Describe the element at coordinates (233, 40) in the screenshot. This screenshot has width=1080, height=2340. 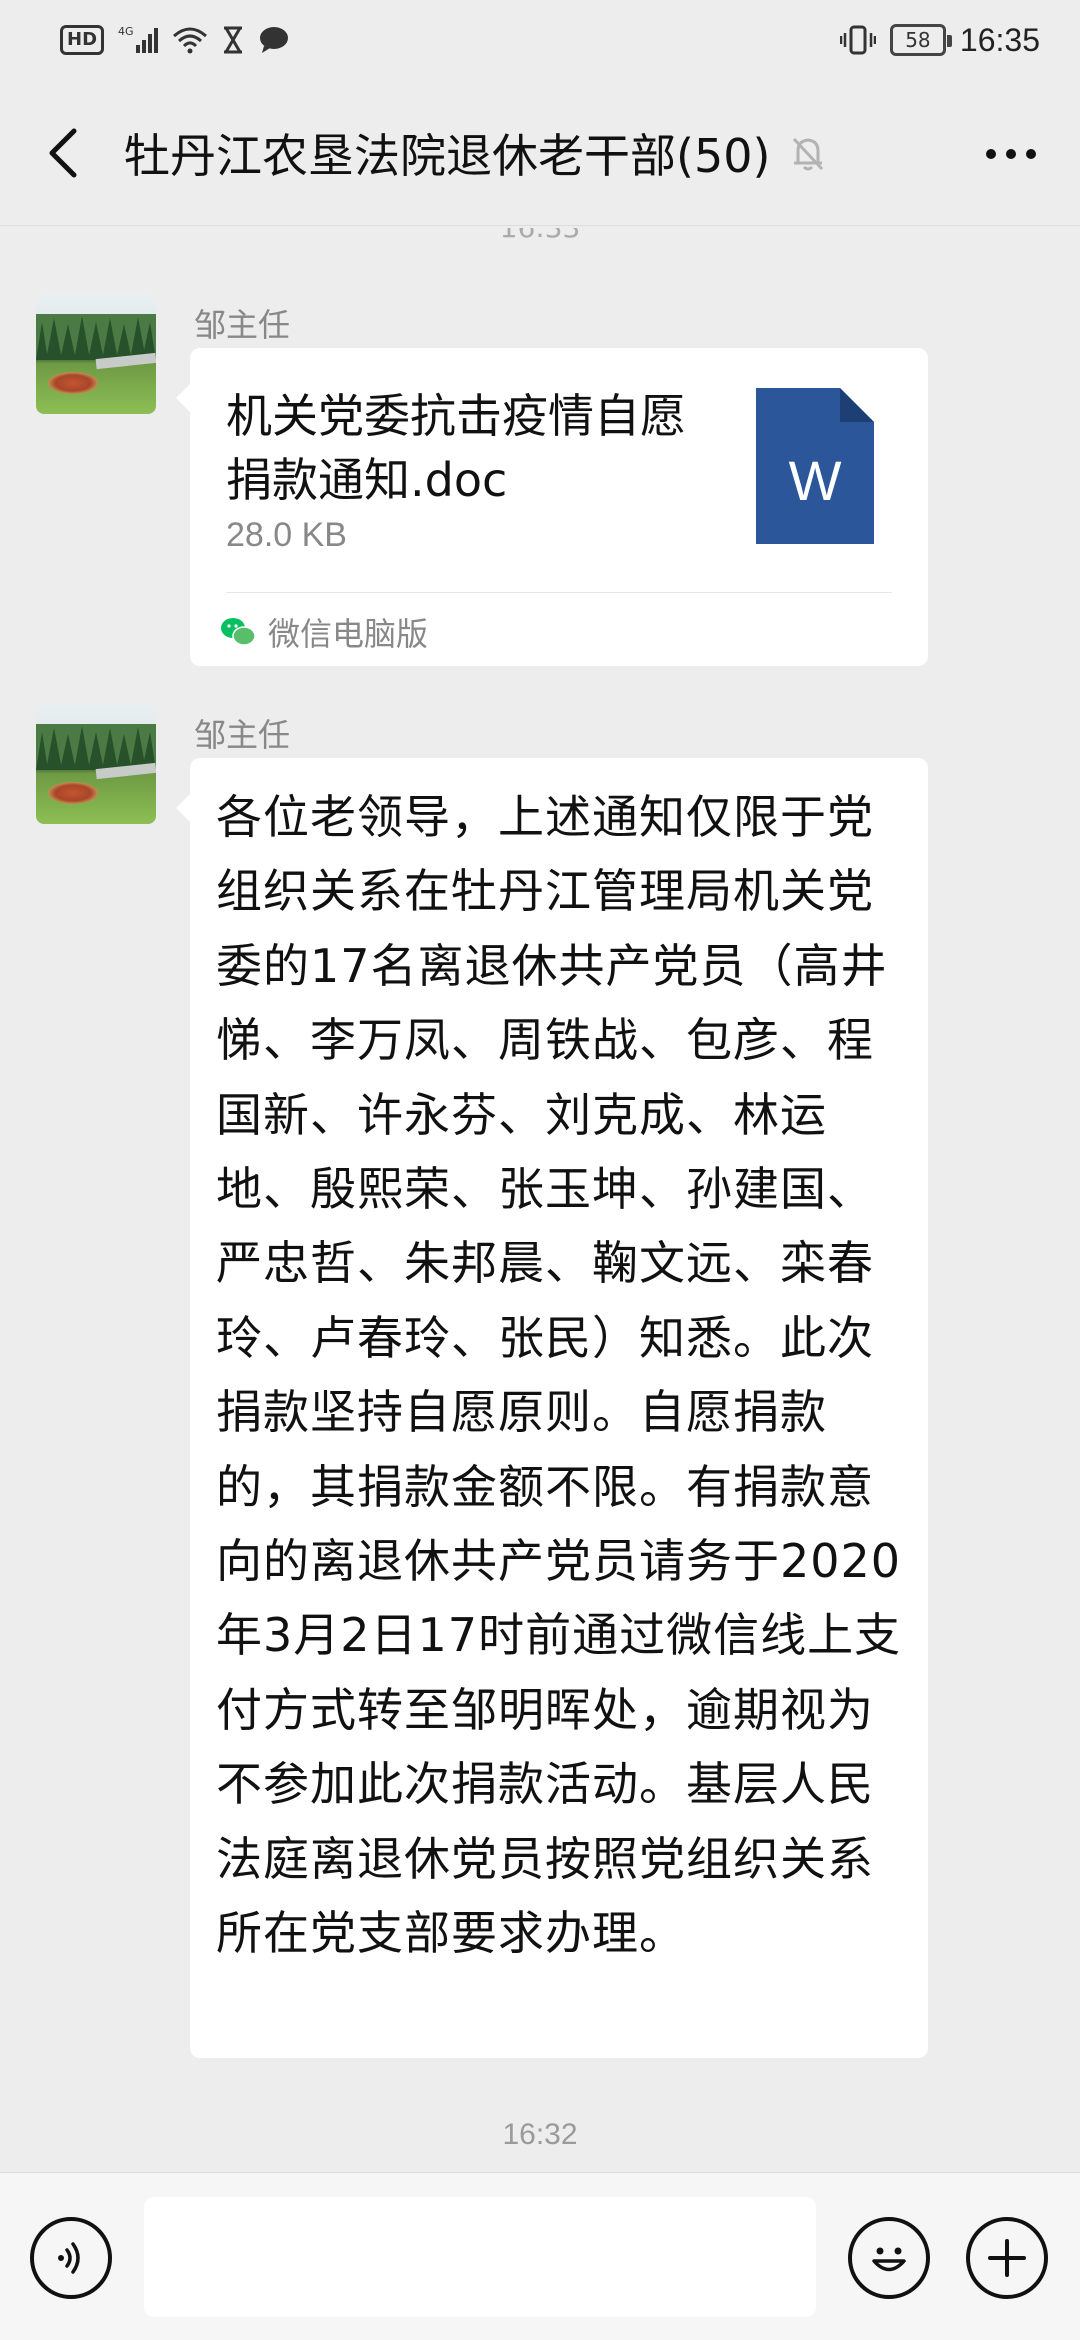
I see `hourglass-icon` at that location.